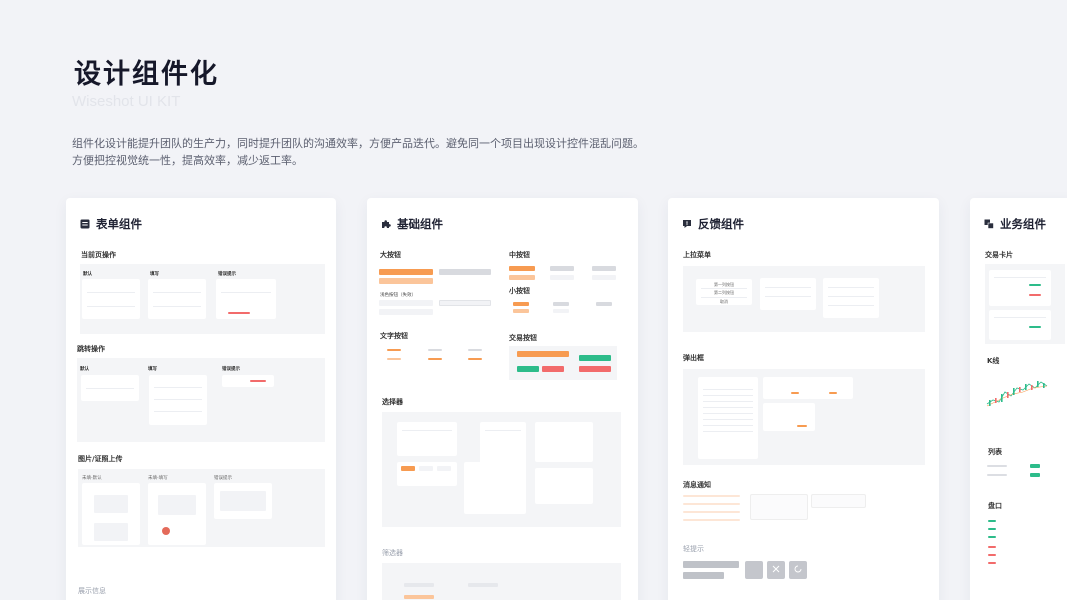 The width and height of the screenshot is (1067, 600). Describe the element at coordinates (1023, 224) in the screenshot. I see `business-card-title: 业务组件` at that location.